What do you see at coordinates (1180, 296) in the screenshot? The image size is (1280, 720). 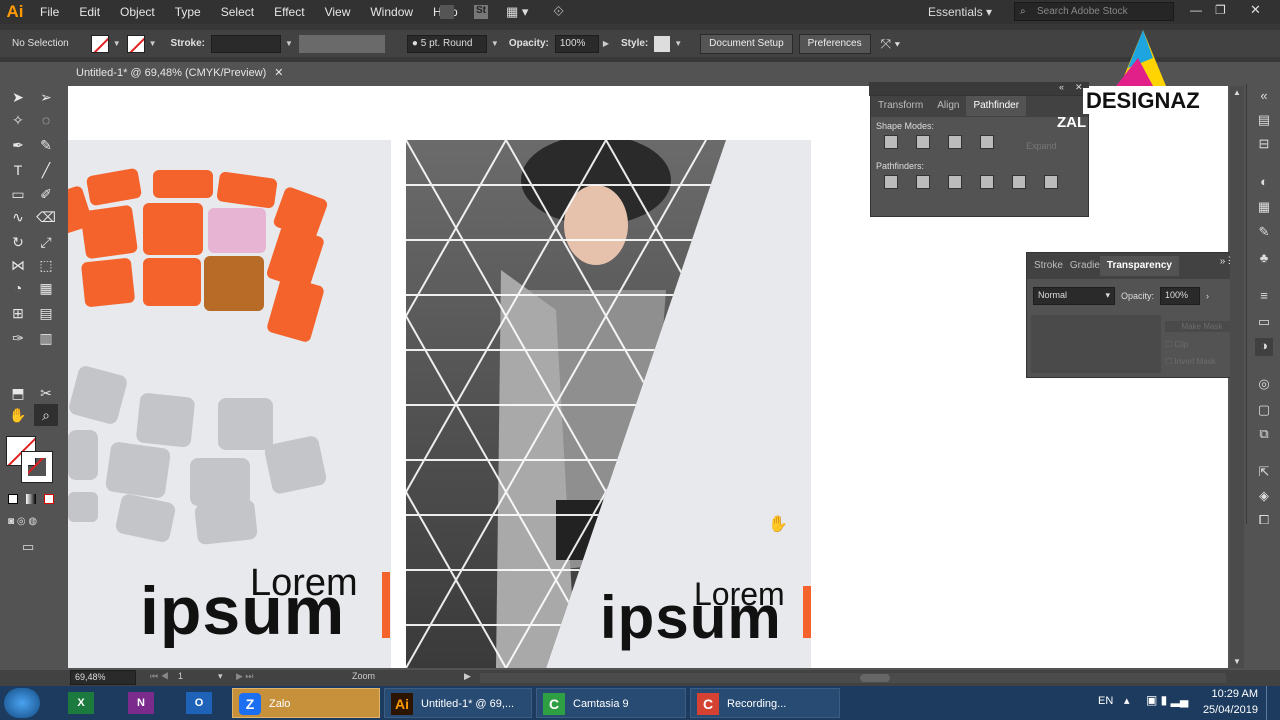 I see `transparency-opacity-input: 100%` at bounding box center [1180, 296].